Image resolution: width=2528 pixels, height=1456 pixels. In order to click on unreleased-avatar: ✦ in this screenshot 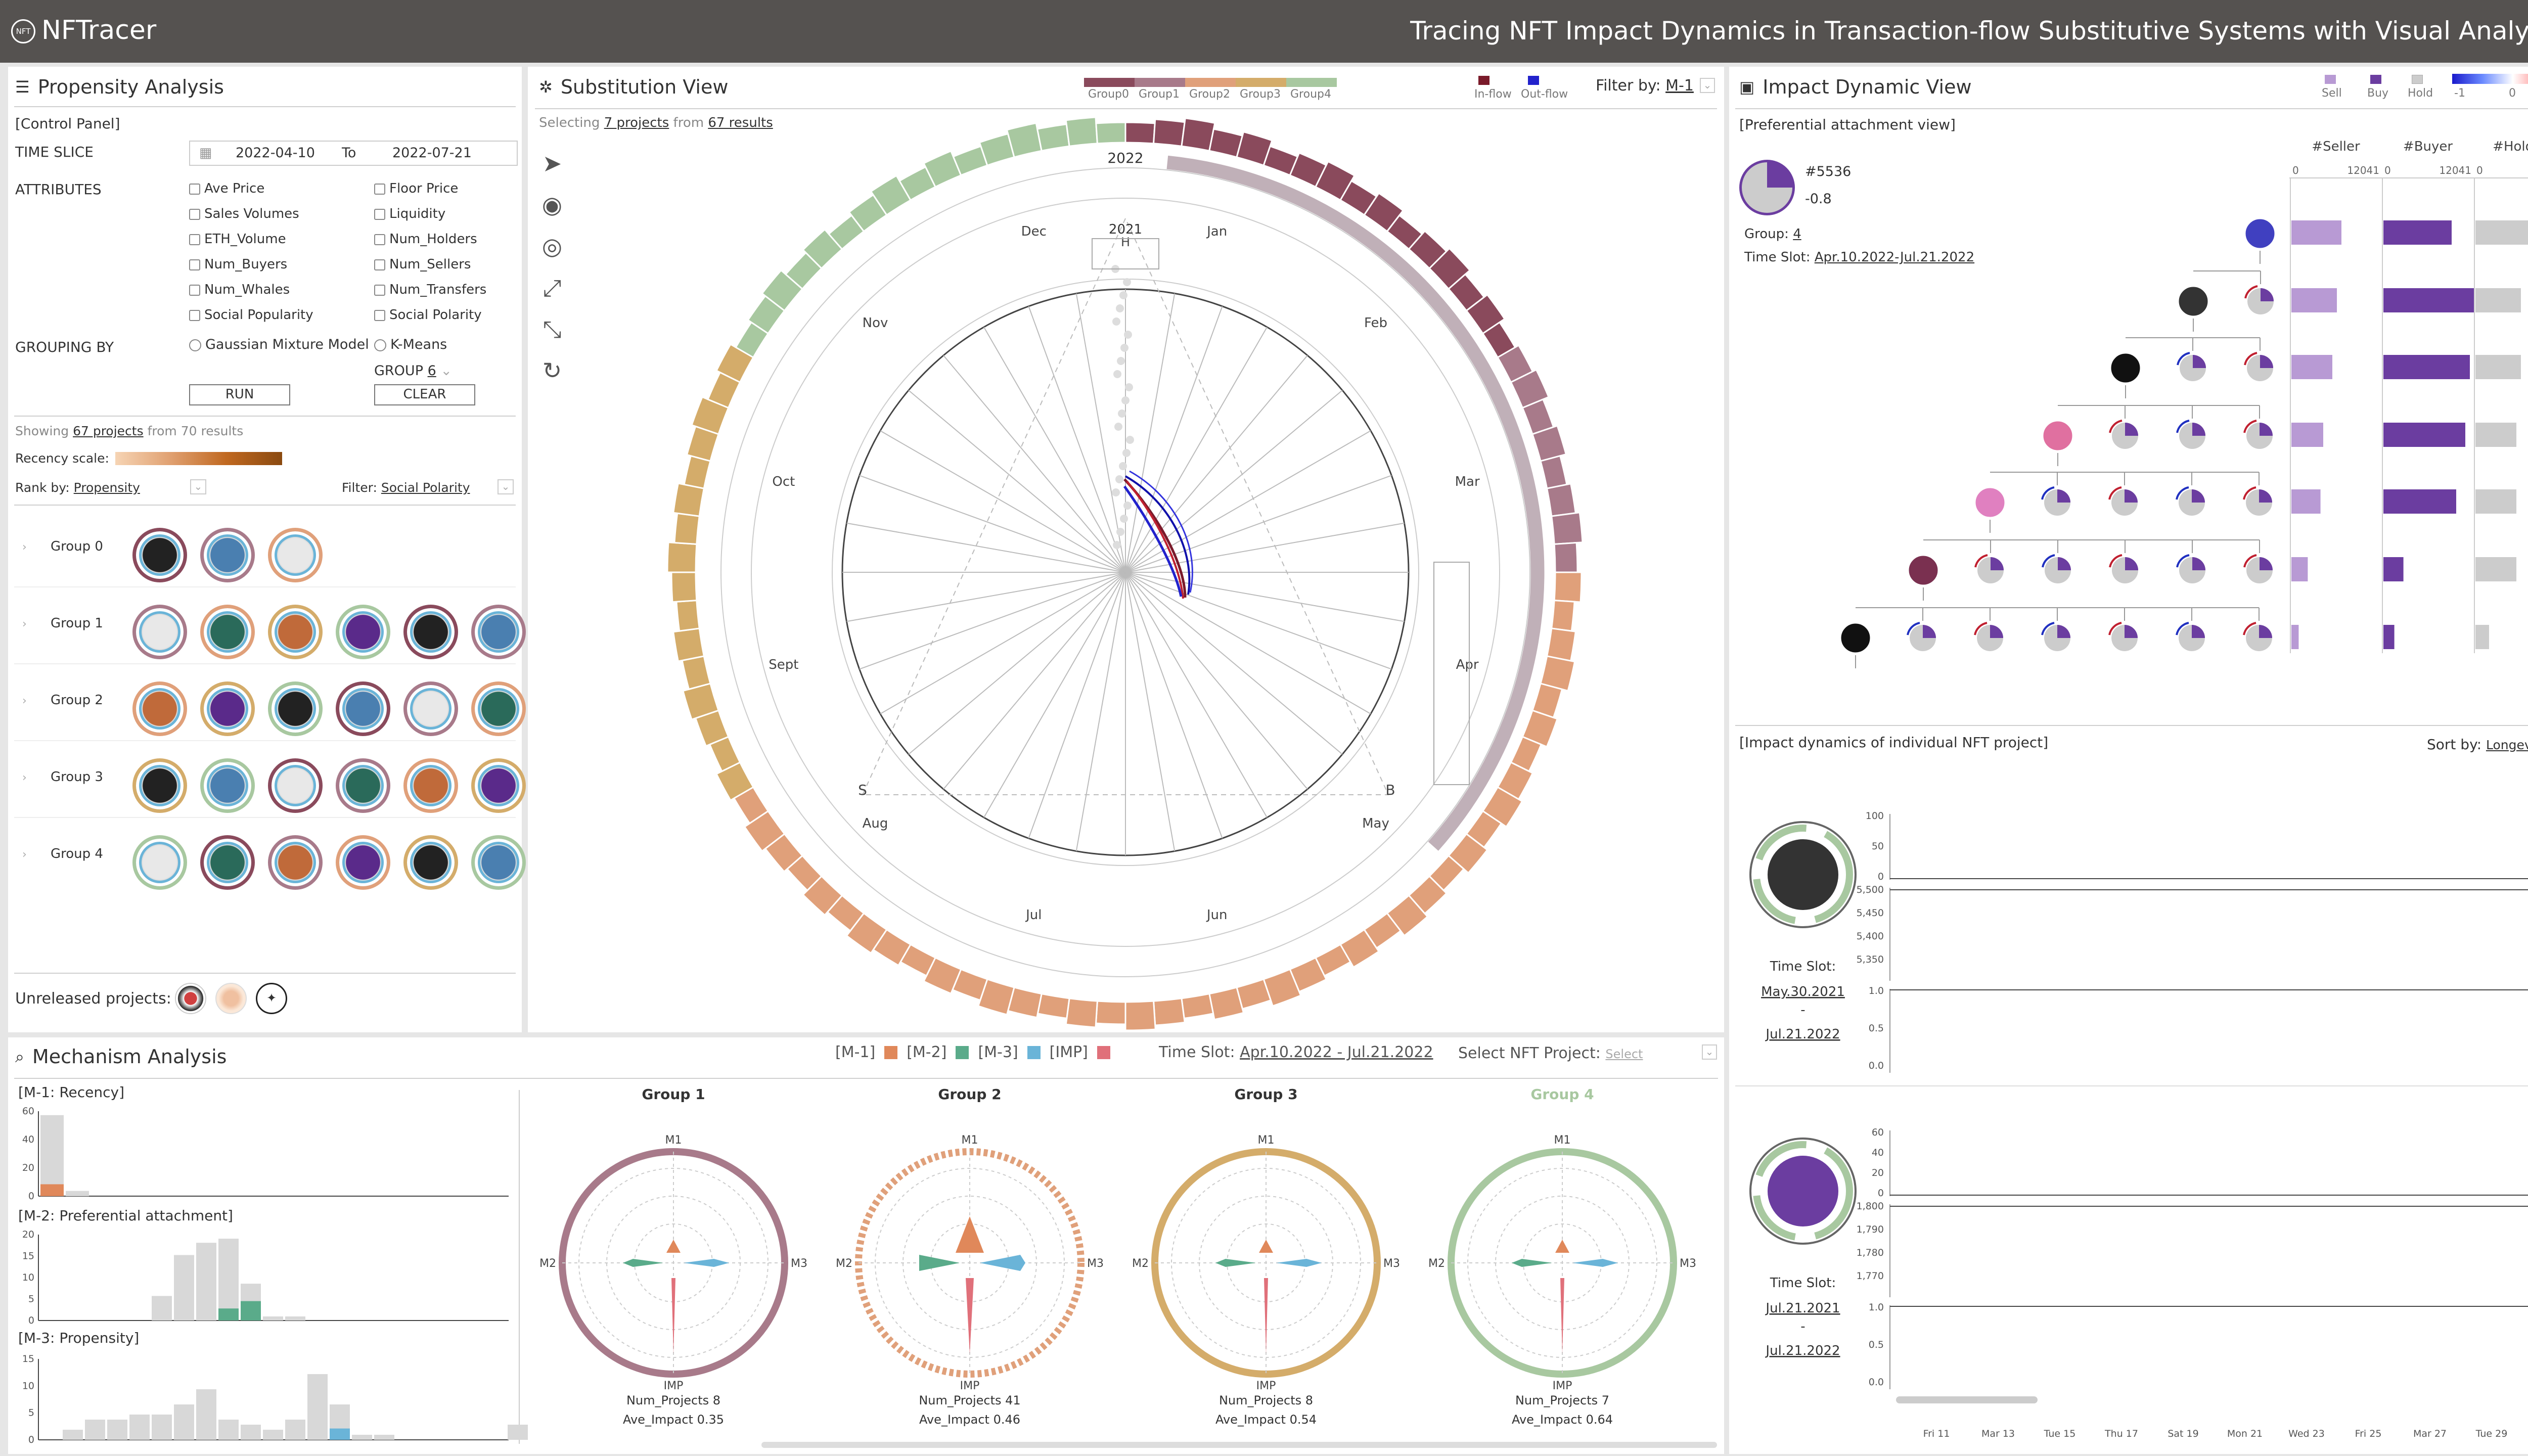, I will do `click(272, 998)`.